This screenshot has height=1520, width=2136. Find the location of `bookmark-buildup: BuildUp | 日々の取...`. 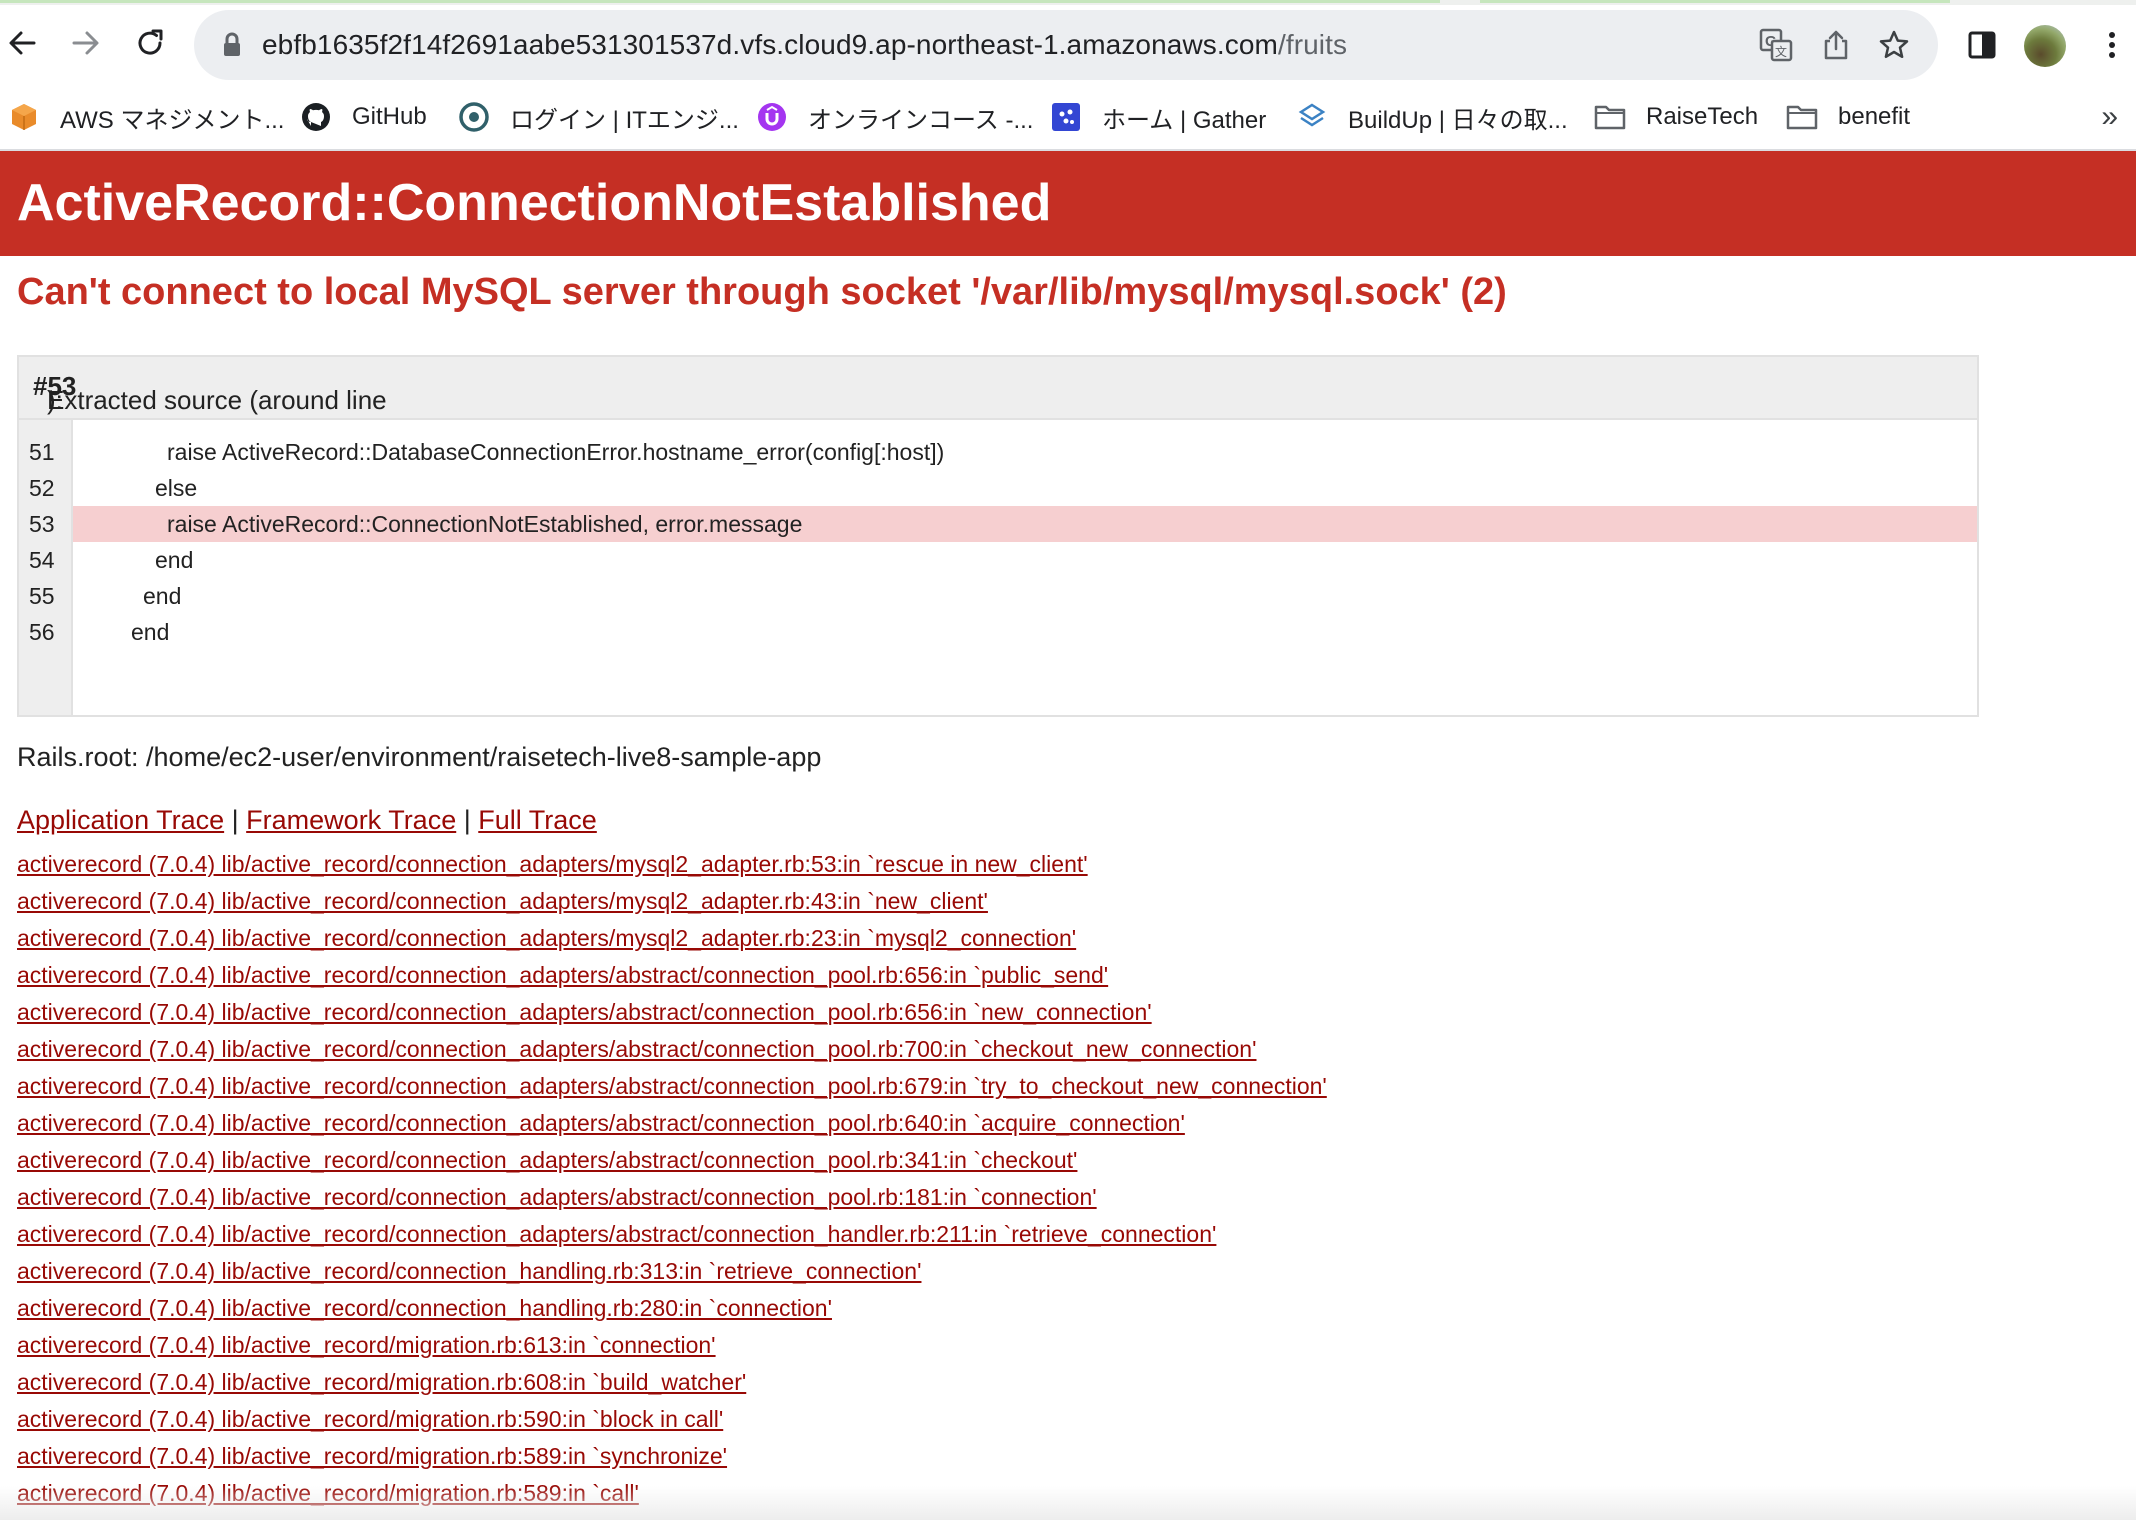

bookmark-buildup: BuildUp | 日々の取... is located at coordinates (1432, 117).